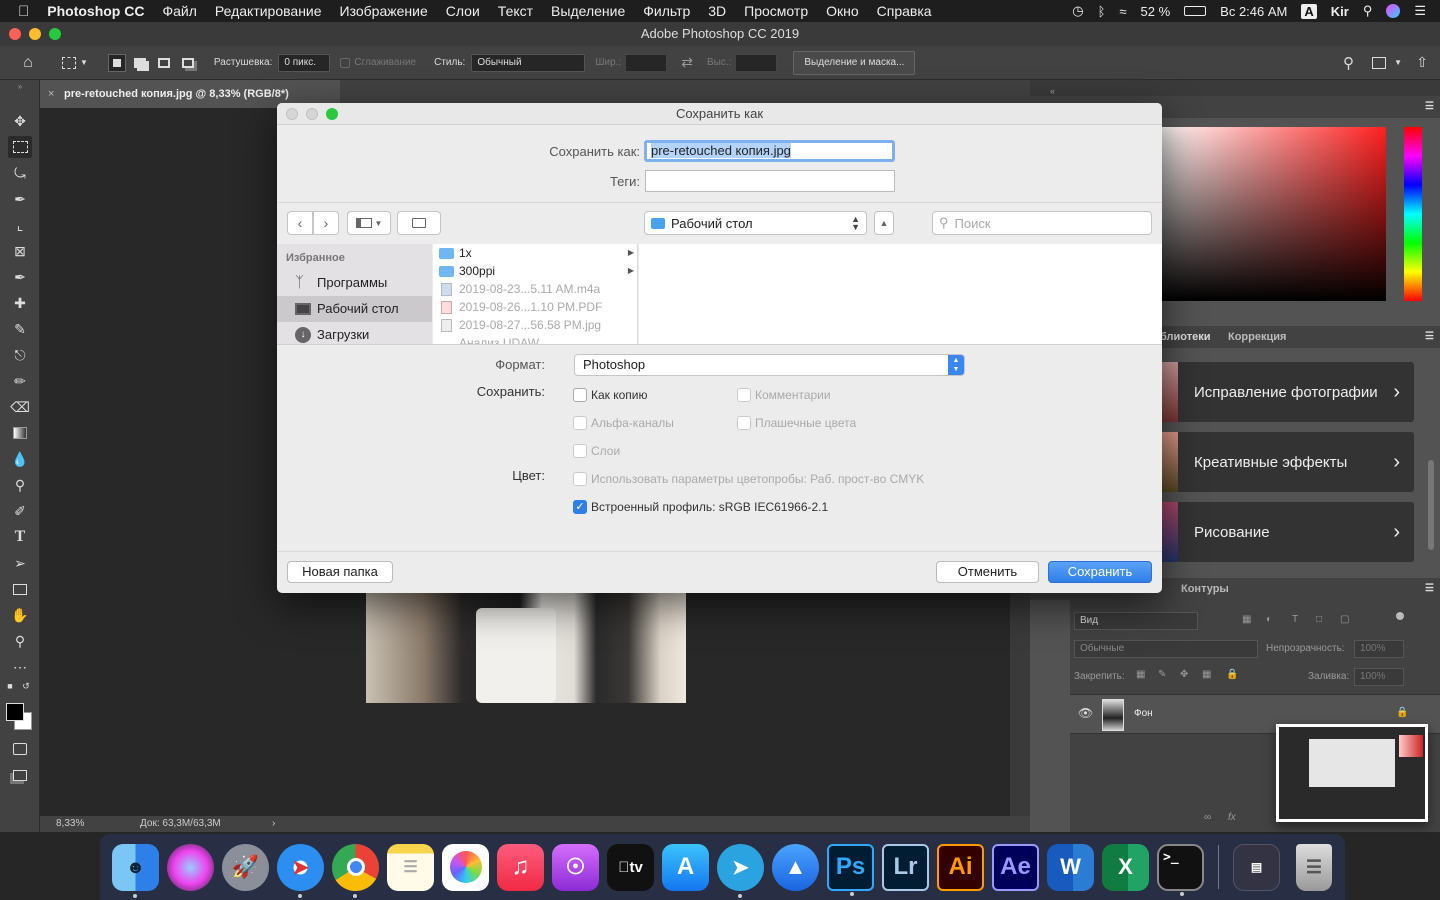 This screenshot has width=1440, height=900. What do you see at coordinates (769, 365) in the screenshot?
I see `format-select: Photoshop ▲ ▼` at bounding box center [769, 365].